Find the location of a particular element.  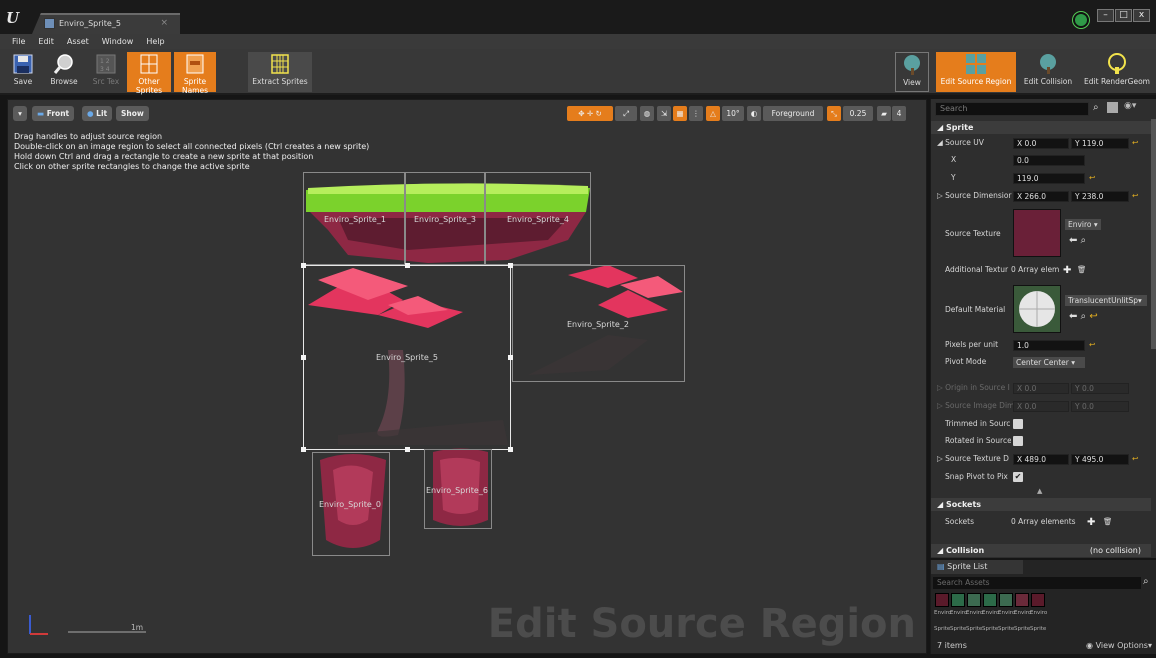

edit-source-region-button: Edit Source Region is located at coordinates (976, 72).